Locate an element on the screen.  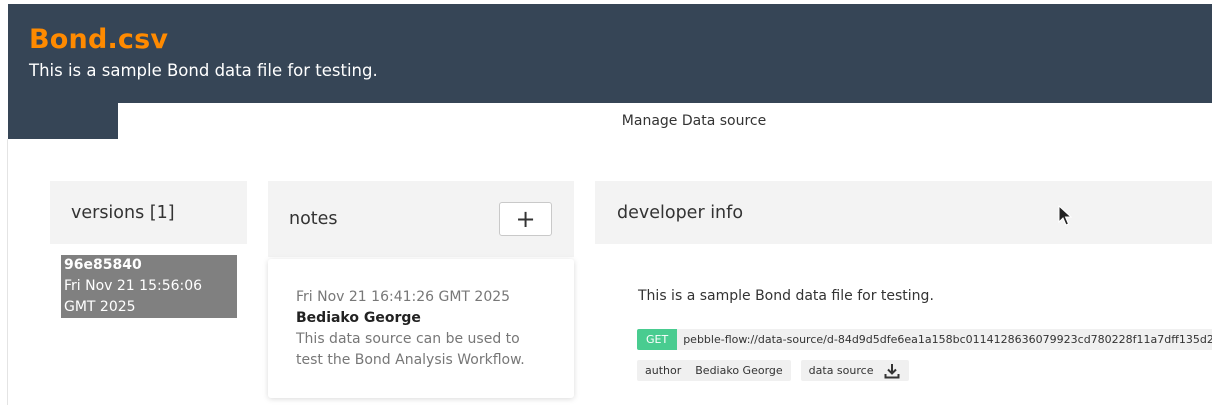
notes-title: notes is located at coordinates (313, 219).